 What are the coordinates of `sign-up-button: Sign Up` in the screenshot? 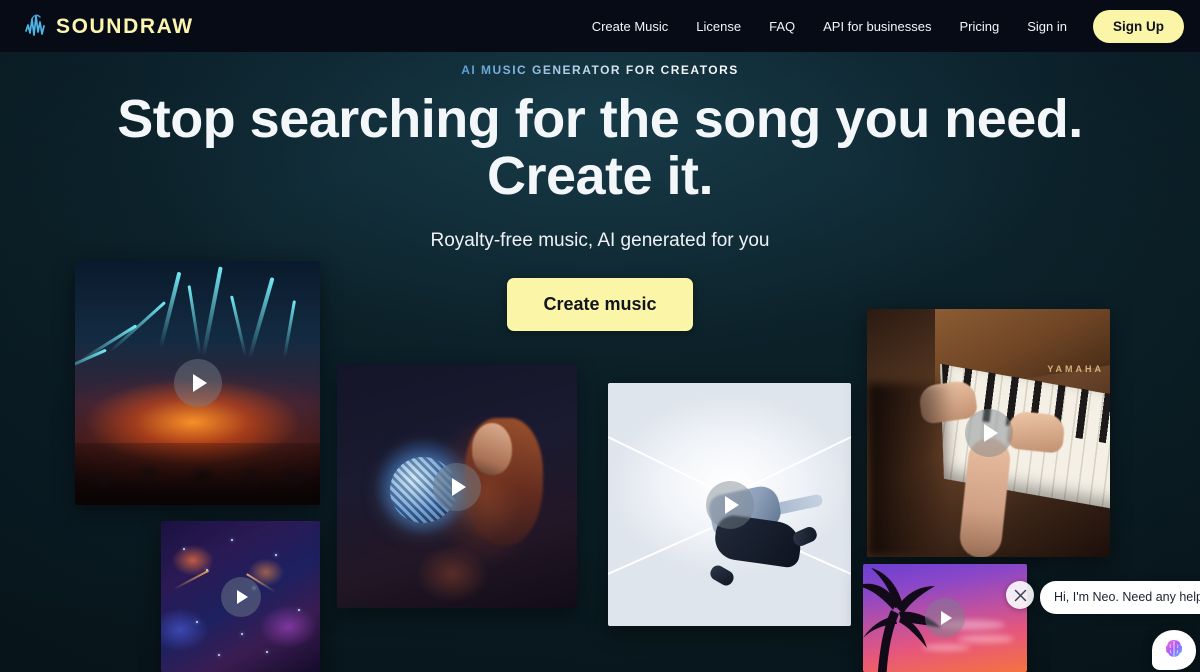 It's located at (1138, 26).